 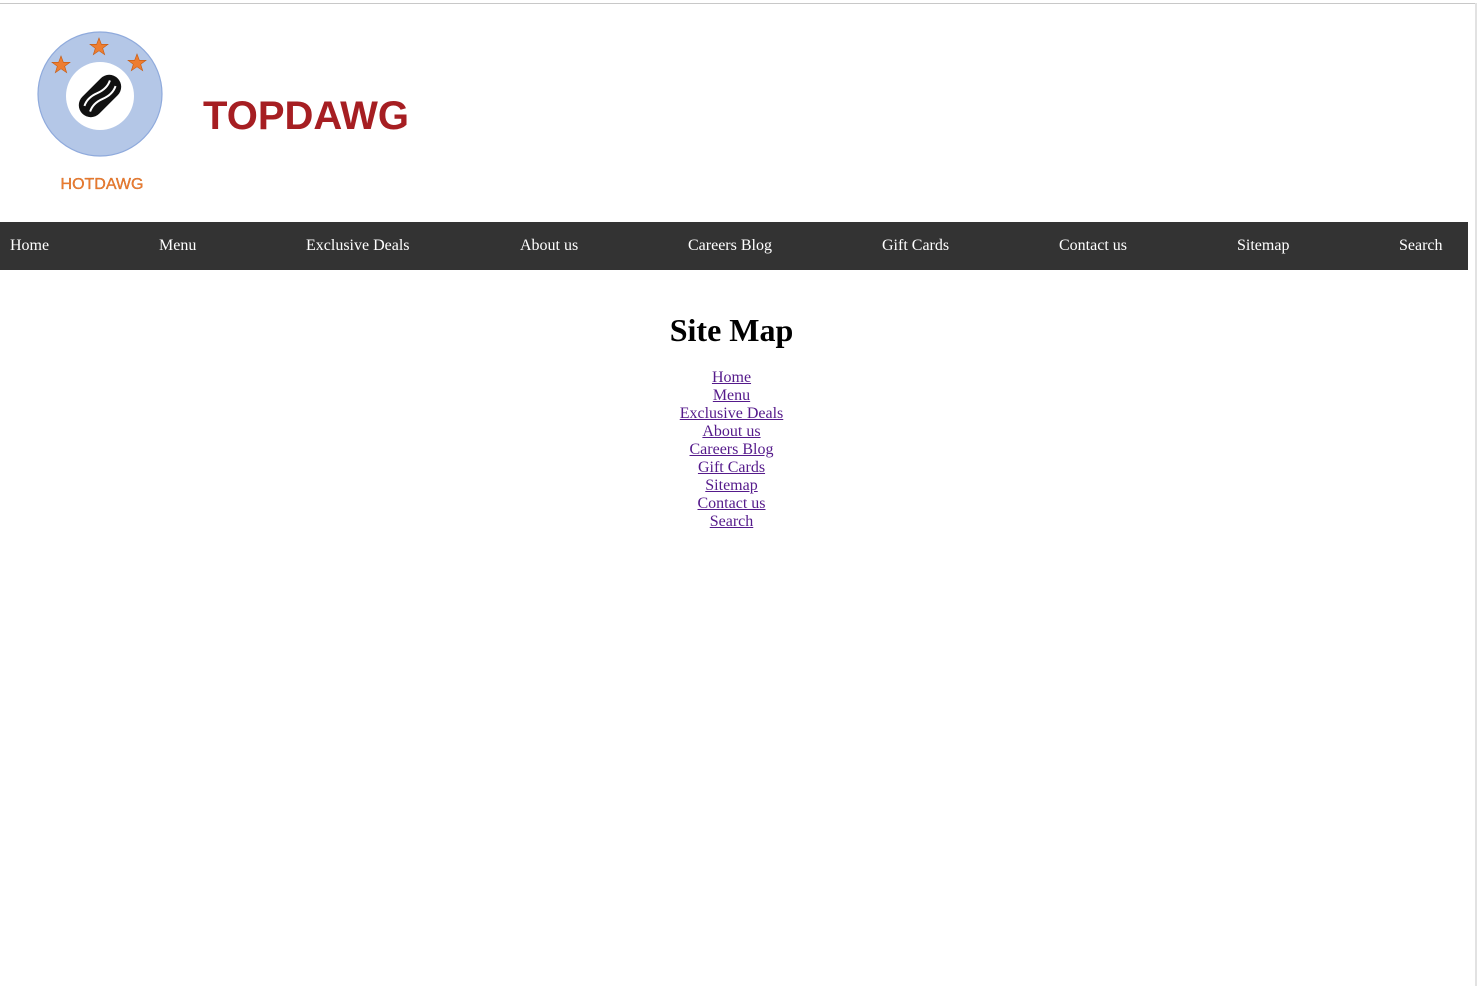 I want to click on page-title: Site Map, so click(x=731, y=330).